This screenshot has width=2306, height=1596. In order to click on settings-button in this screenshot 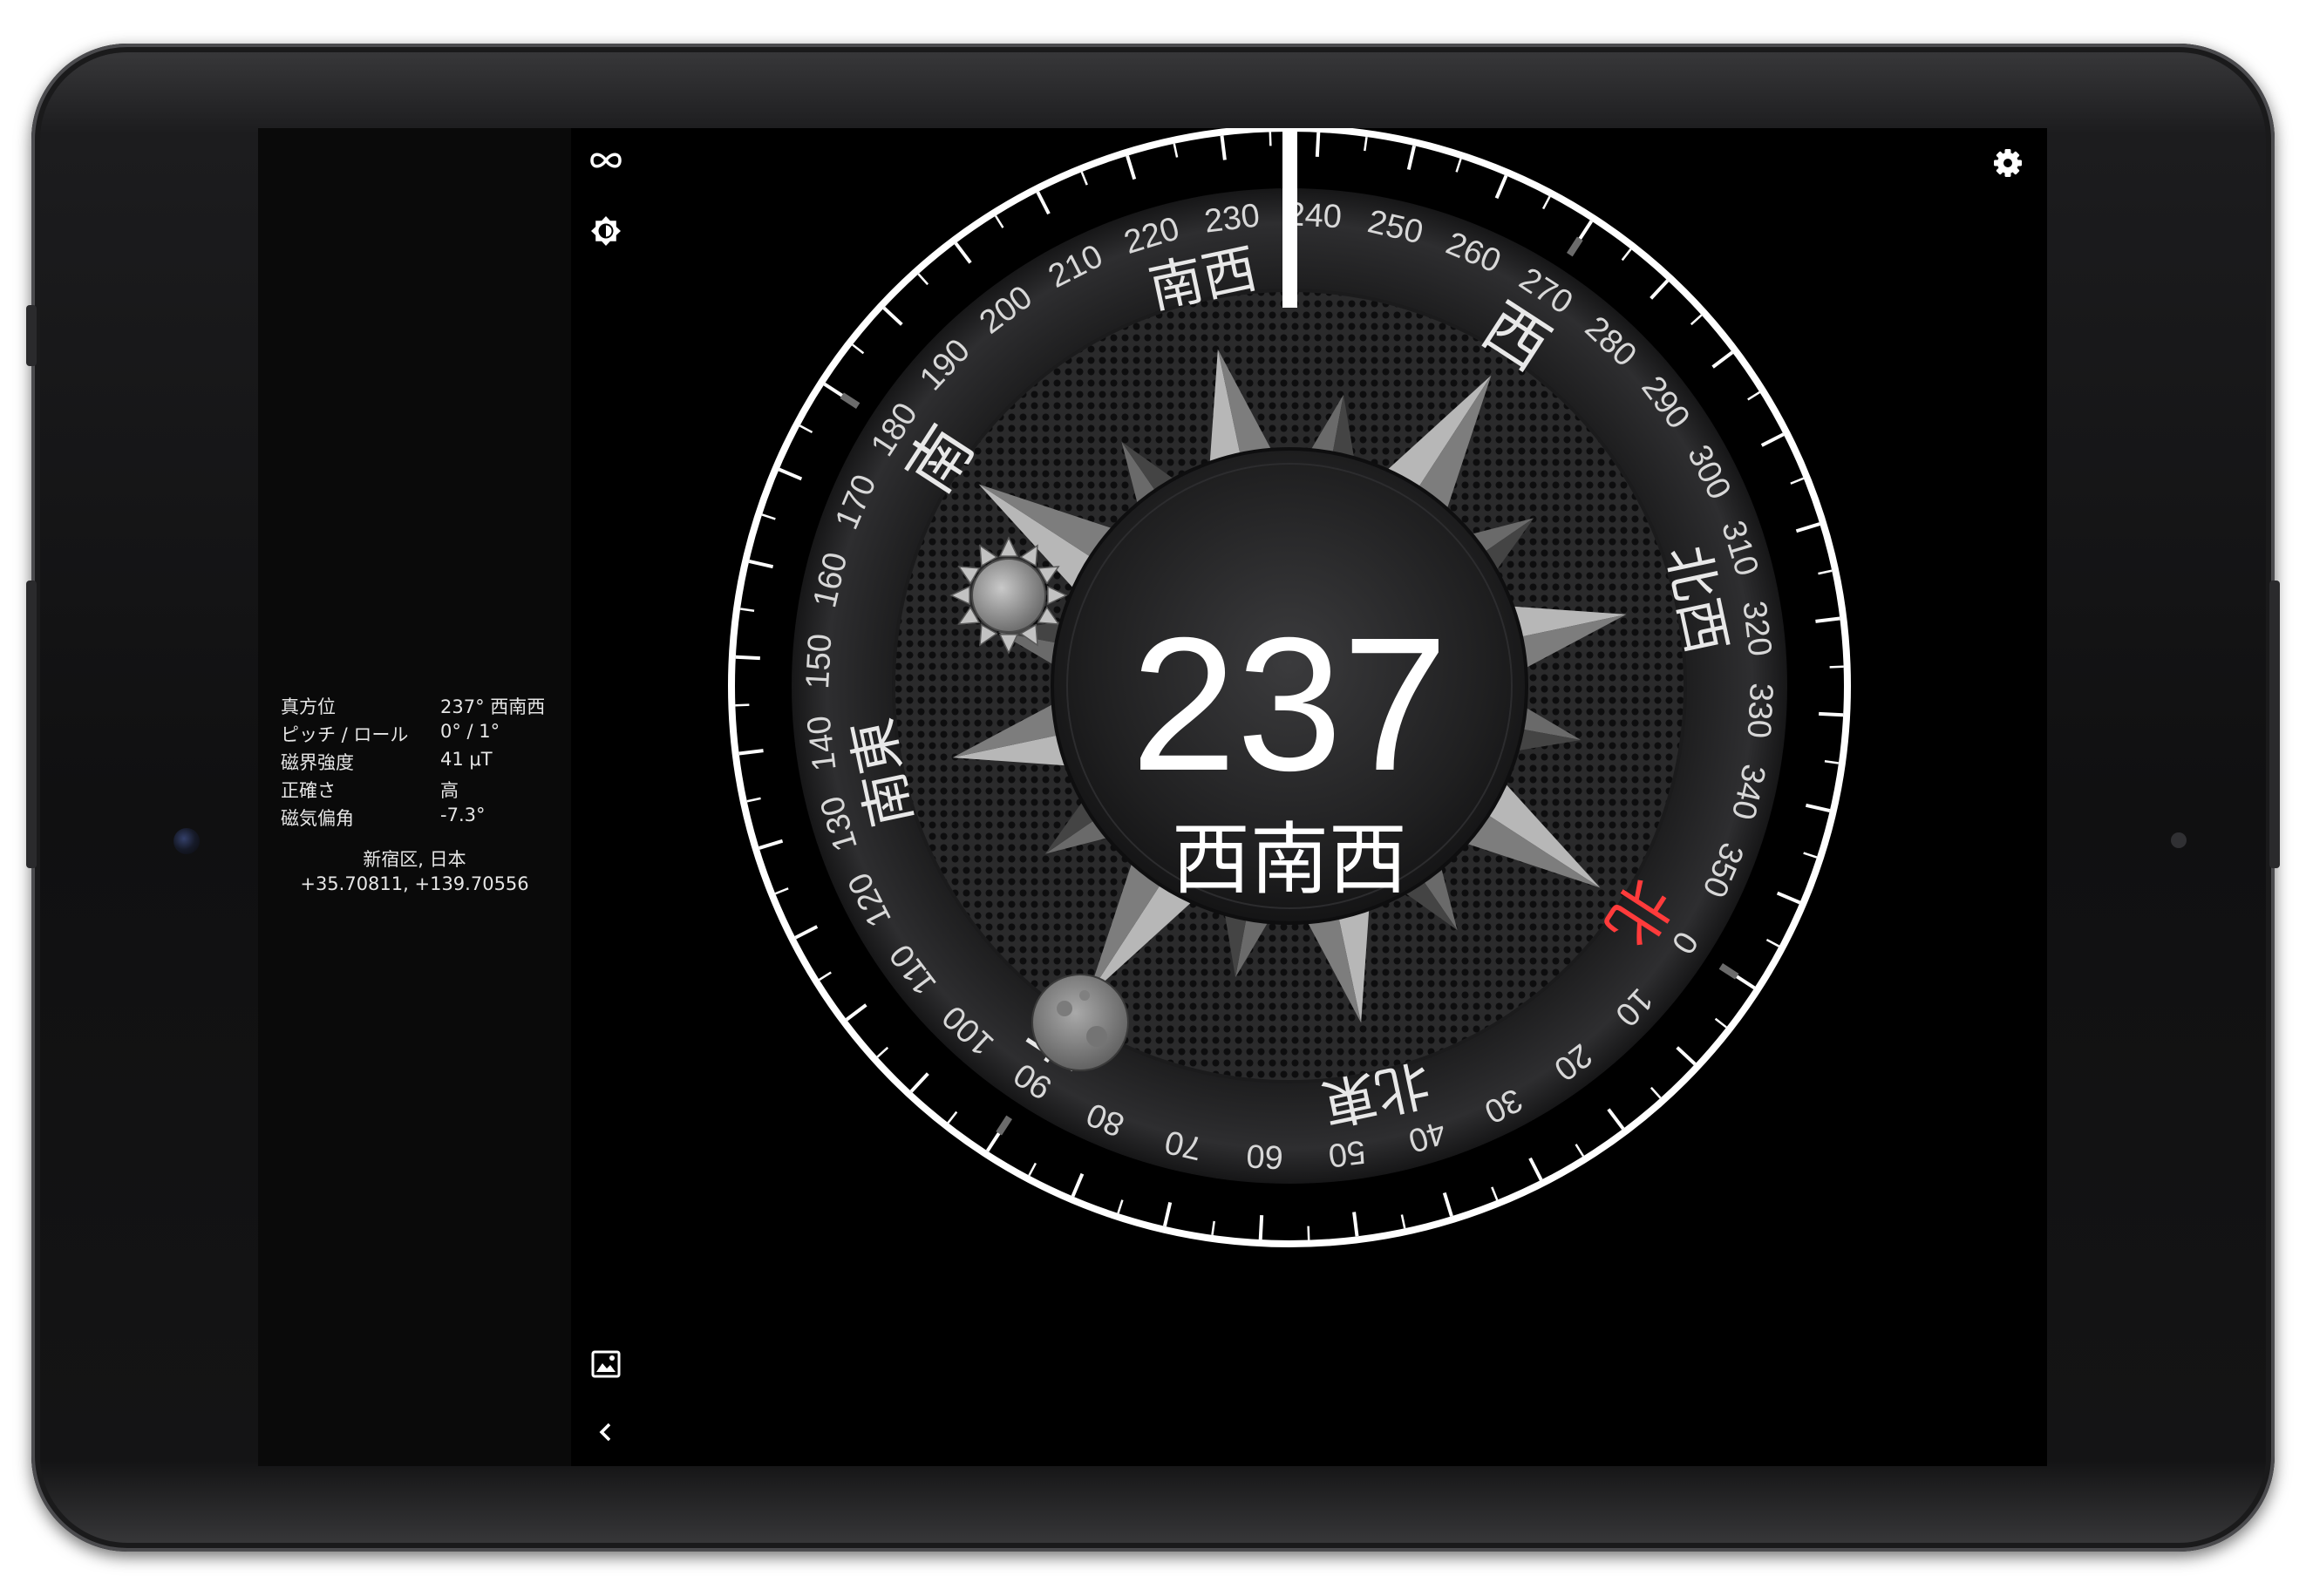, I will do `click(2008, 163)`.